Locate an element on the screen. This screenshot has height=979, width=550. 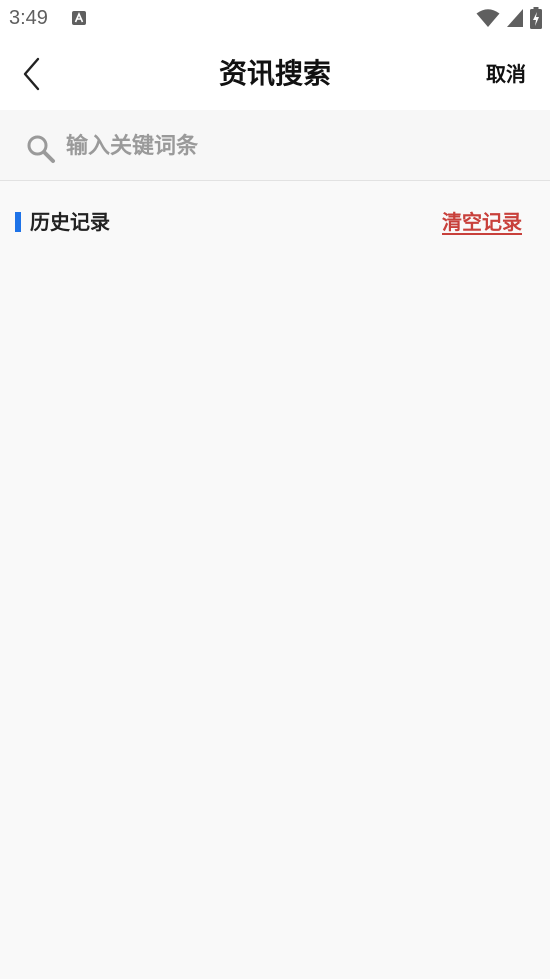
history-title: 历史记录 is located at coordinates (70, 222).